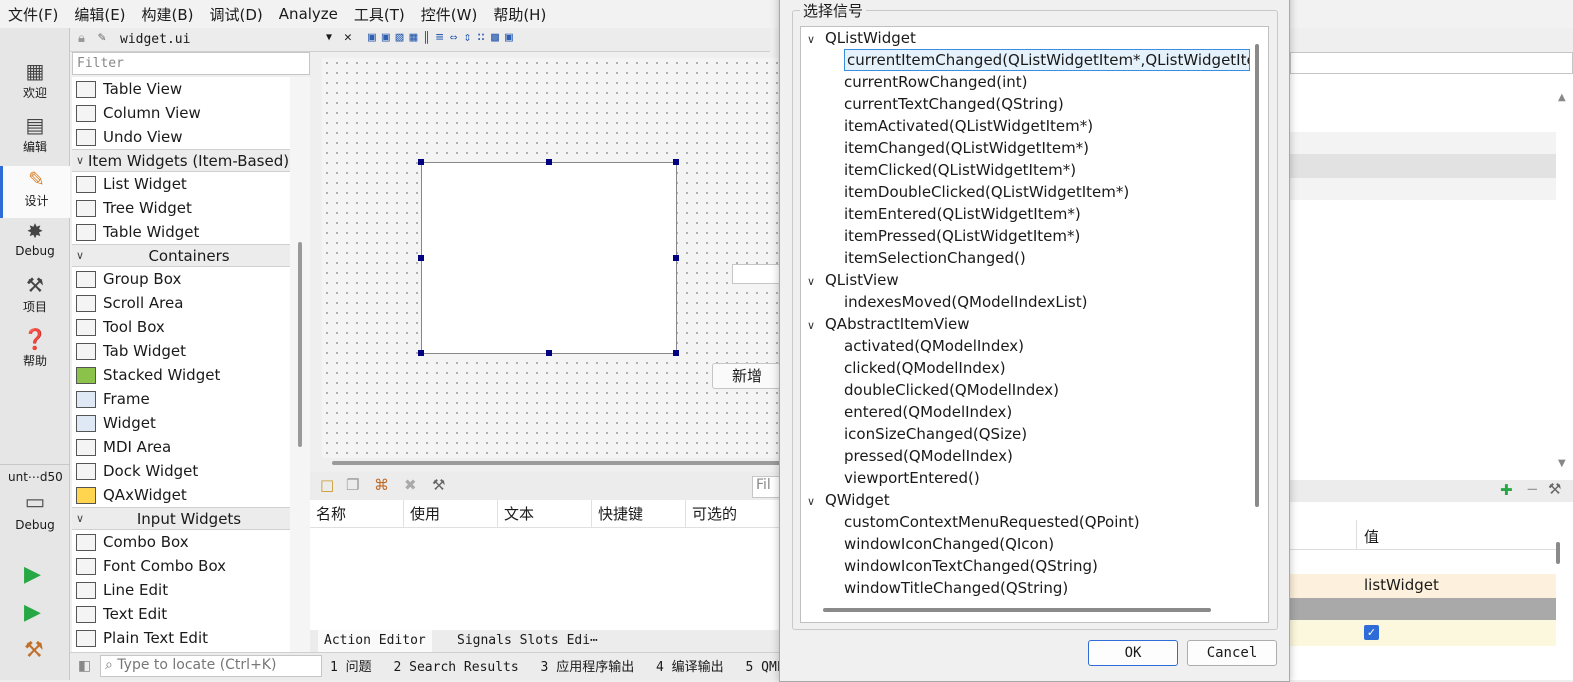 The image size is (1573, 682). I want to click on menu-help: 帮助(H), so click(519, 14).